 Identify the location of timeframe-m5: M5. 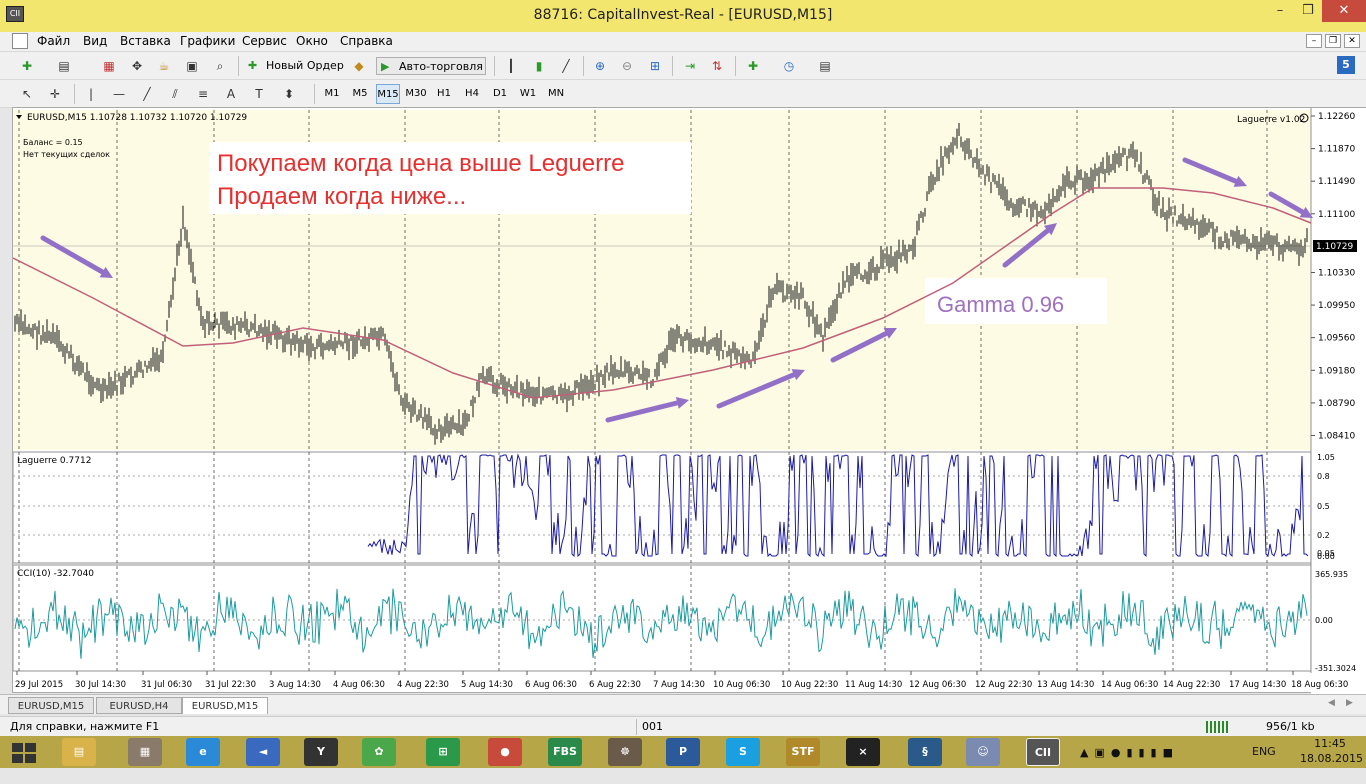
(360, 94).